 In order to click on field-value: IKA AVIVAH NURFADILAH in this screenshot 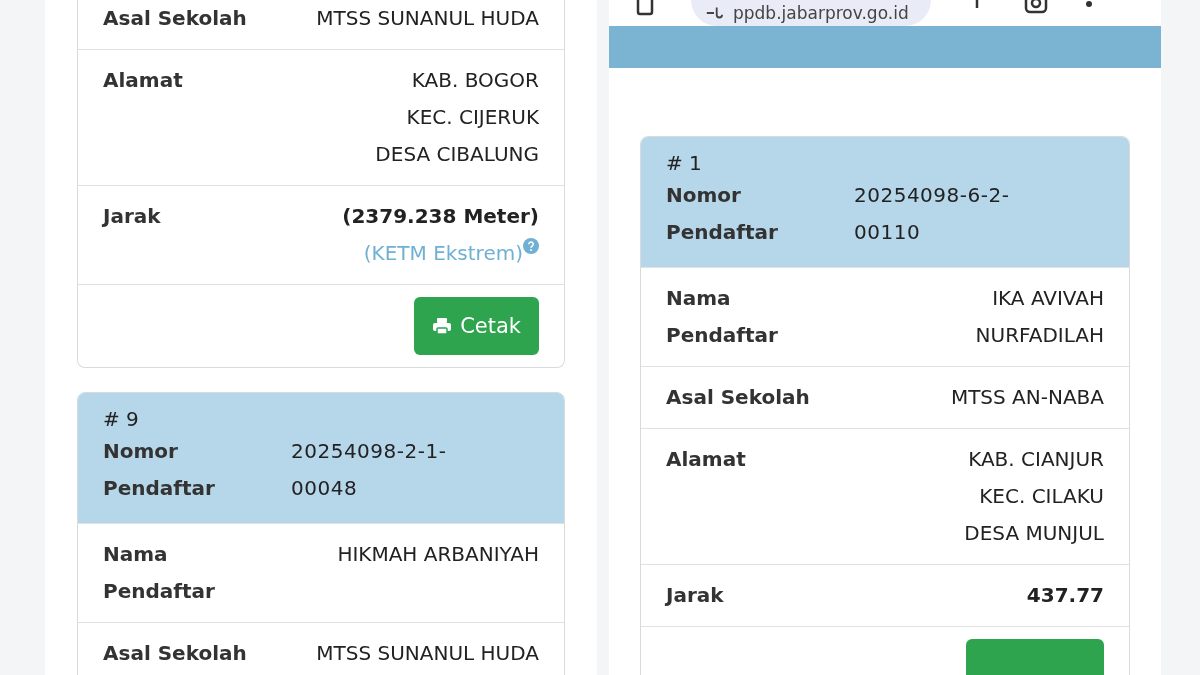, I will do `click(1039, 317)`.